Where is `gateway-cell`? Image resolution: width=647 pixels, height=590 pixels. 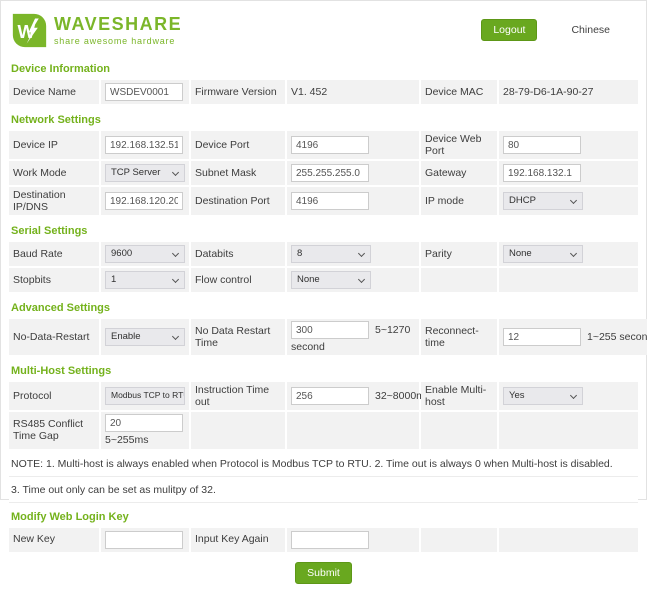 gateway-cell is located at coordinates (568, 173).